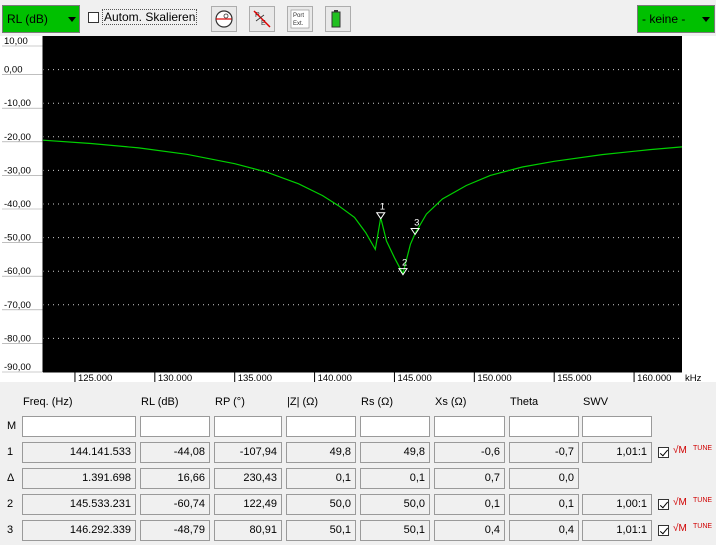 Image resolution: width=716 pixels, height=545 pixels. What do you see at coordinates (248, 504) in the screenshot?
I see `table-cell: 122,49` at bounding box center [248, 504].